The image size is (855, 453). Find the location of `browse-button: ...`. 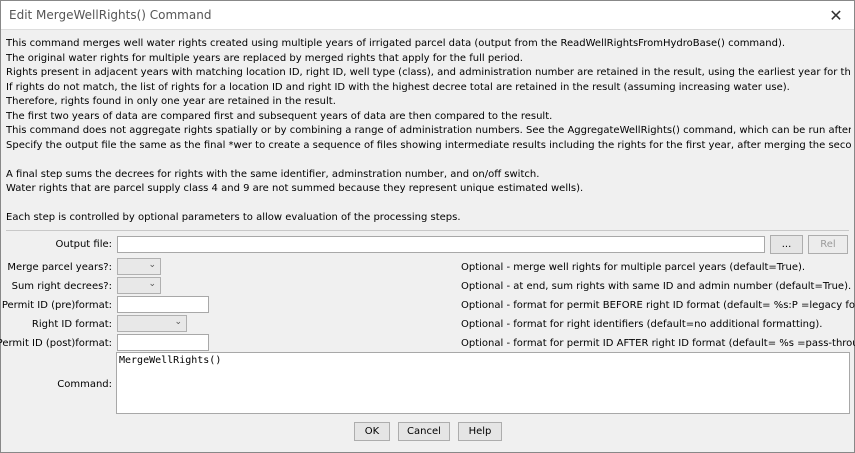

browse-button: ... is located at coordinates (786, 244).